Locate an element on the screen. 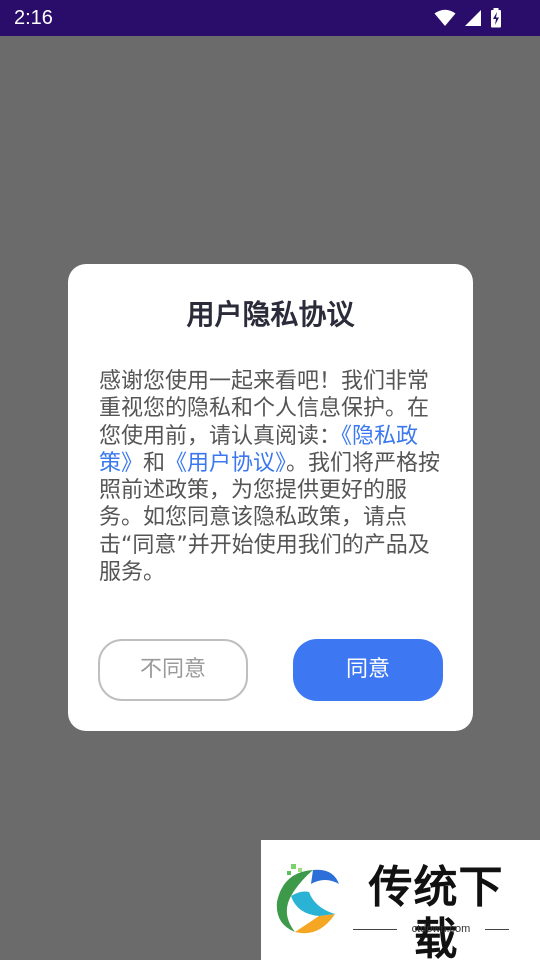 The image size is (540, 960). watermark-brand: 传统下载 is located at coordinates (436, 911).